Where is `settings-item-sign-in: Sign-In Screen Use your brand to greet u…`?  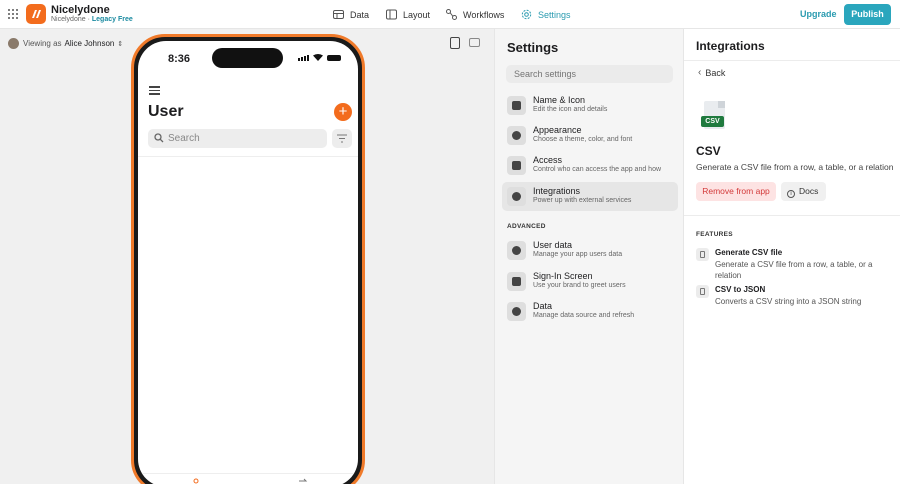
settings-item-sign-in: Sign-In Screen Use your brand to greet u… is located at coordinates (590, 281).